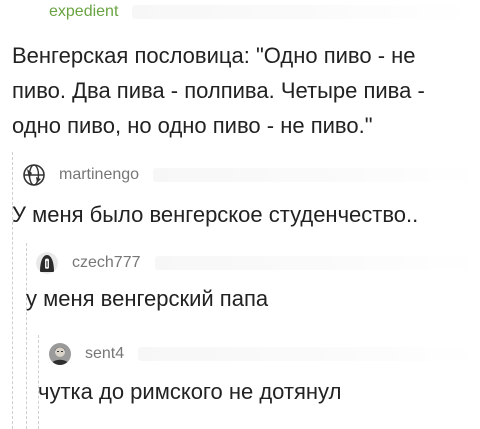 The height and width of the screenshot is (429, 480). Describe the element at coordinates (99, 175) in the screenshot. I see `comment-author-link: martinengo` at that location.